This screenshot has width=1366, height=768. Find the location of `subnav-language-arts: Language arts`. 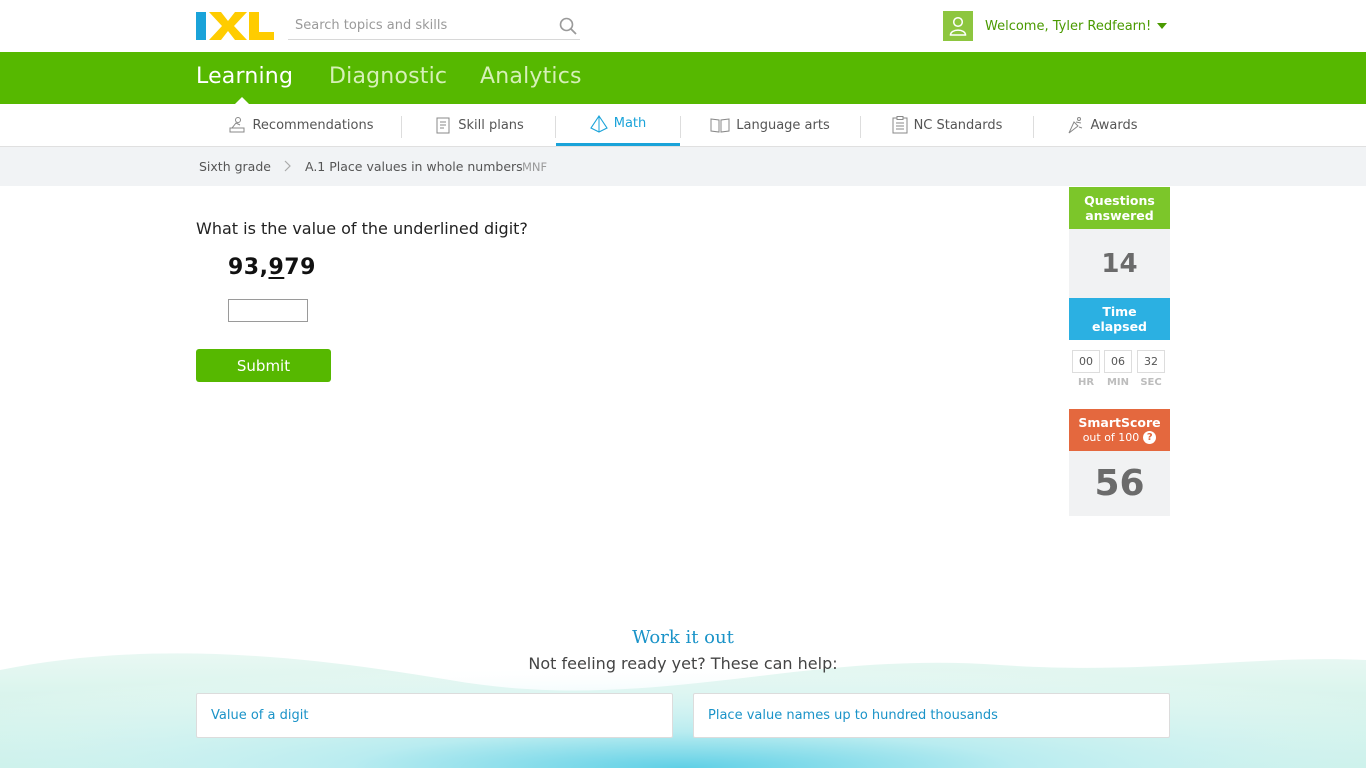

subnav-language-arts: Language arts is located at coordinates (770, 125).